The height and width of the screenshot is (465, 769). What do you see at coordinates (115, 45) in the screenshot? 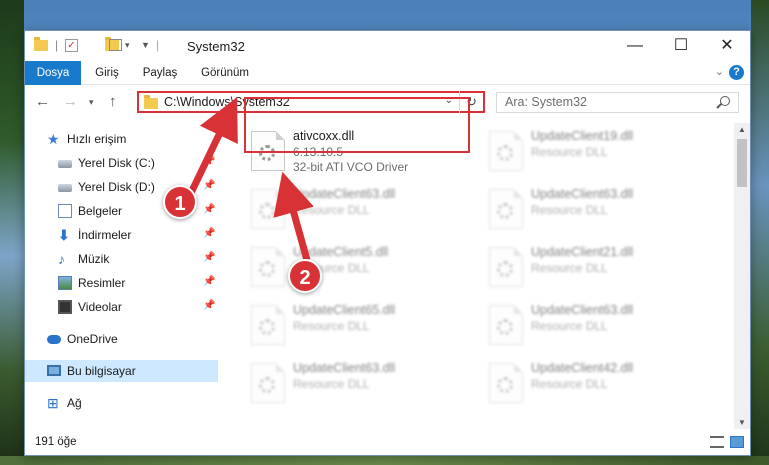
I see `view-icon` at bounding box center [115, 45].